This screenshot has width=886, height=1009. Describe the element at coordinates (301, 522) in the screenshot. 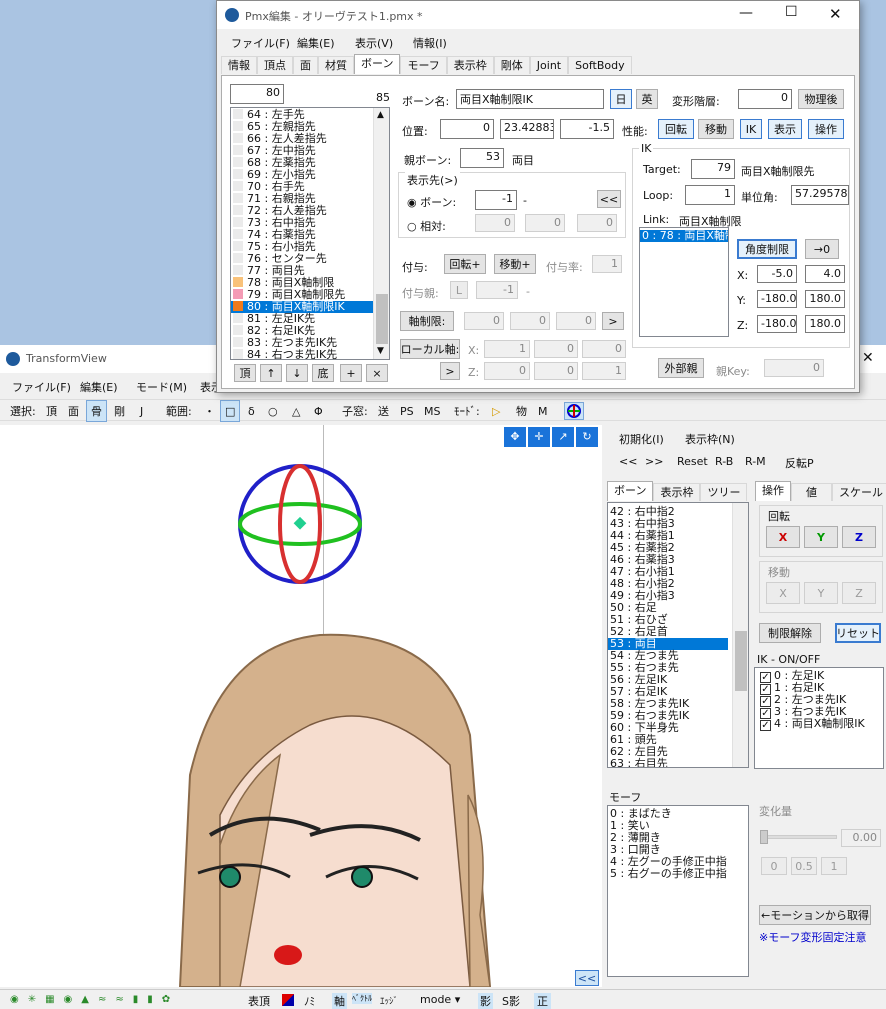

I see `bone-gizmo` at that location.